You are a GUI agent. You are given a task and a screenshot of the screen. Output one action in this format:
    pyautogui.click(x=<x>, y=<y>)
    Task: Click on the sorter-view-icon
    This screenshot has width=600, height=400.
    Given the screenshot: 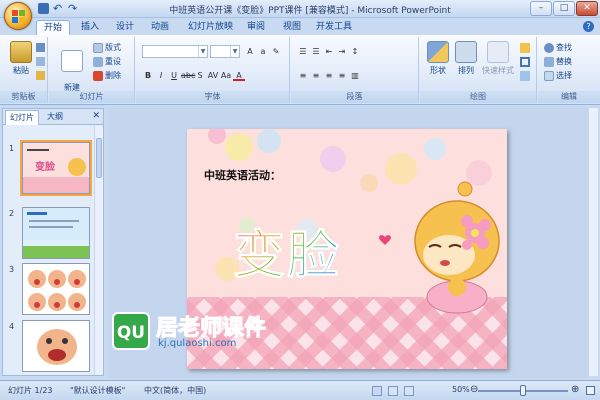 What is the action you would take?
    pyautogui.click(x=393, y=391)
    